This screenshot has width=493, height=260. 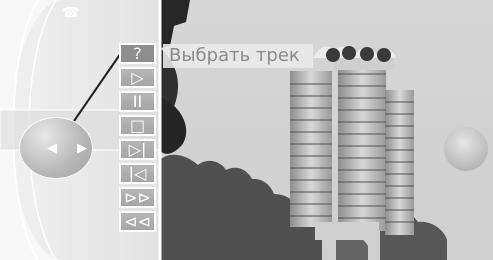 I want to click on help-button: ?, so click(x=137, y=53).